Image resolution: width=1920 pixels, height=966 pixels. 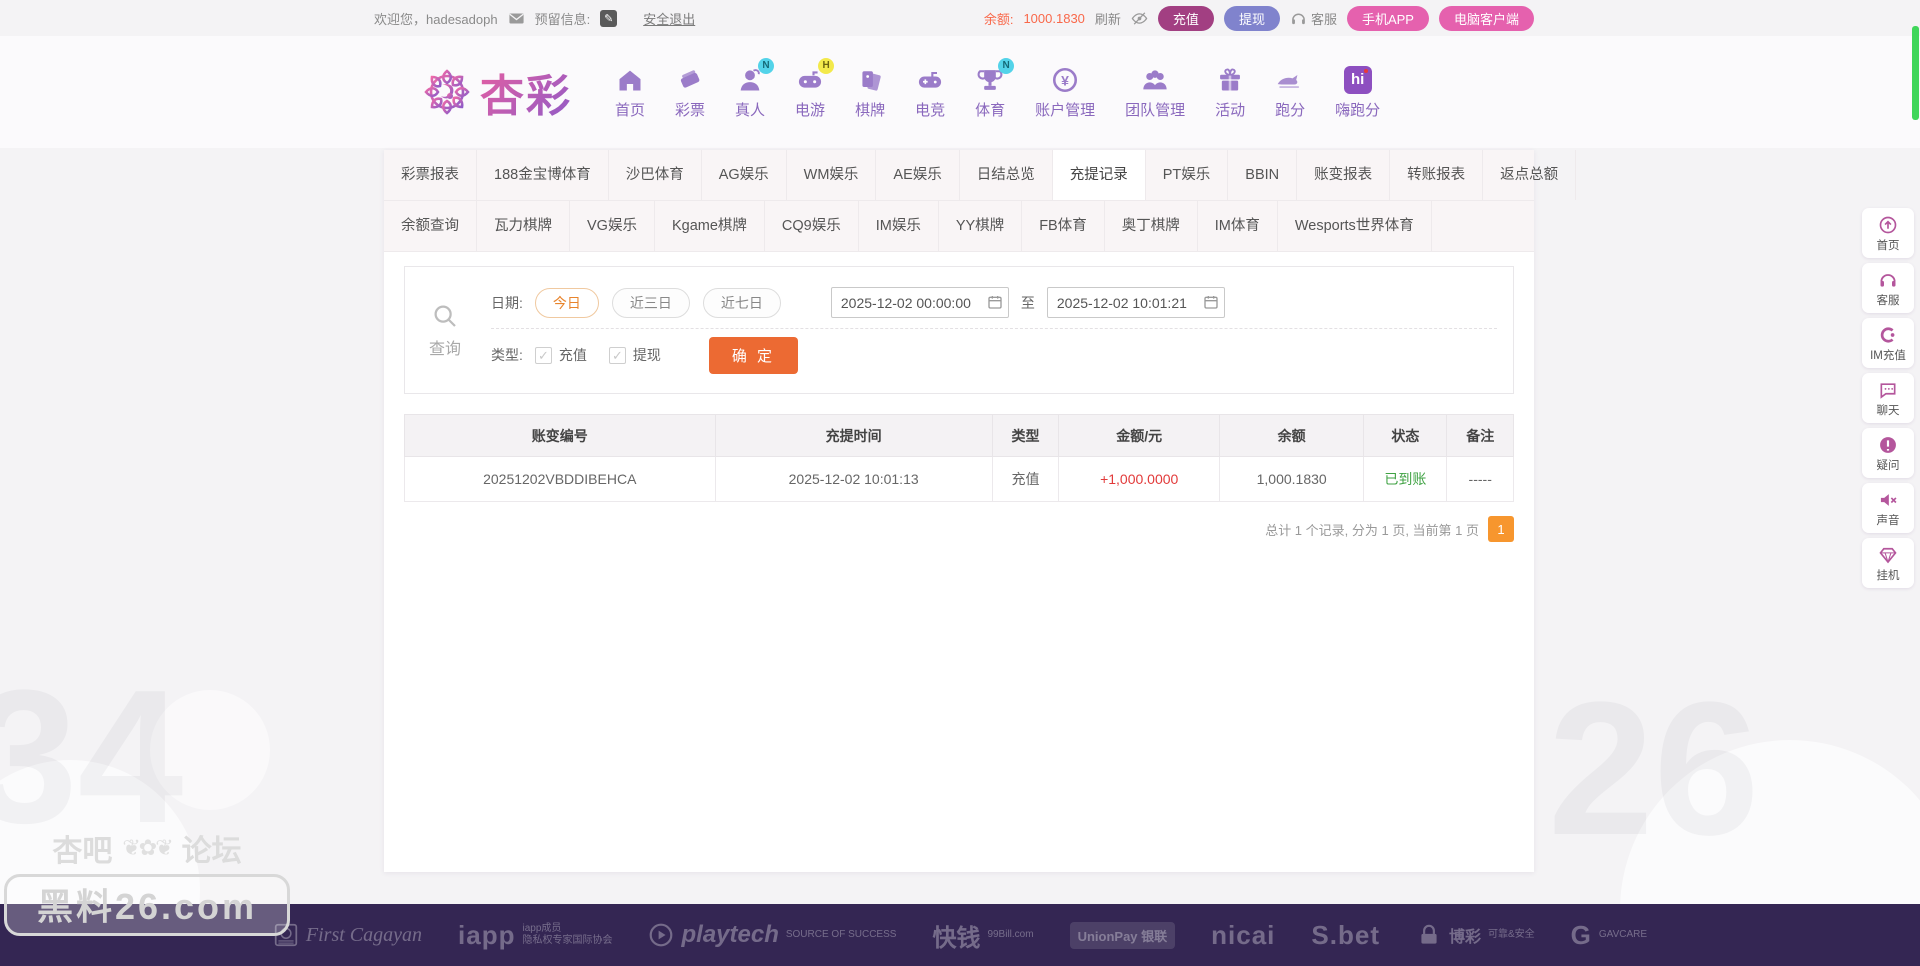 I want to click on date-from-input, so click(x=919, y=302).